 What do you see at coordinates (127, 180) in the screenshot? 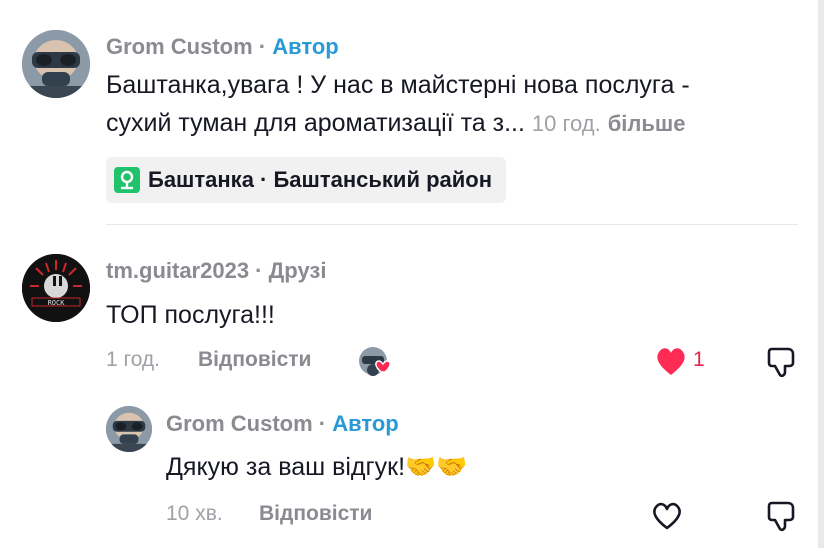
I see `location-pin-icon` at bounding box center [127, 180].